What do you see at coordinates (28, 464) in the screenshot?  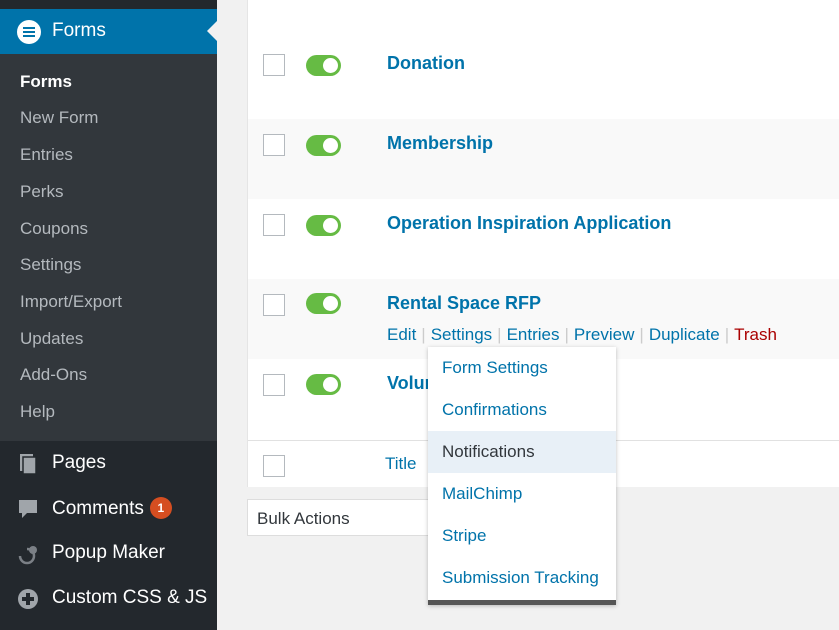 I see `pages-icon` at bounding box center [28, 464].